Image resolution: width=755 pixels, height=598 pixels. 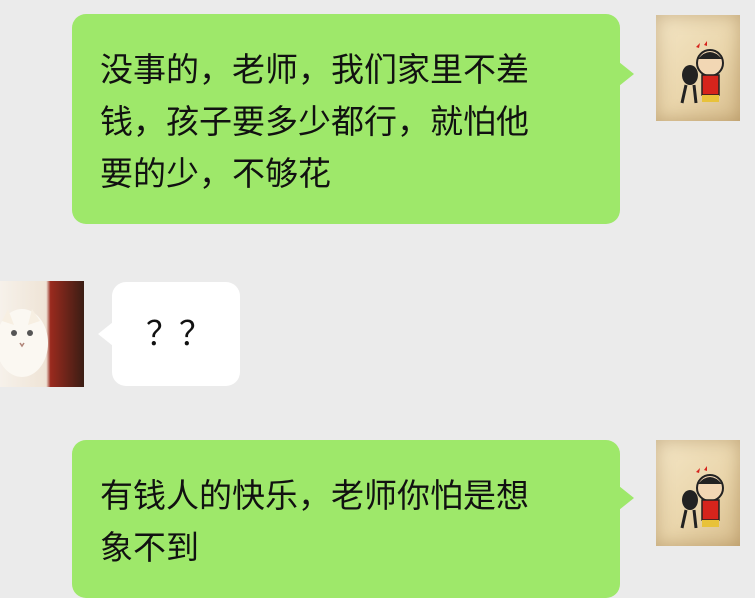 What do you see at coordinates (314, 521) in the screenshot?
I see `message-text: 有钱人的快乐，老师你怕是想 象不到` at bounding box center [314, 521].